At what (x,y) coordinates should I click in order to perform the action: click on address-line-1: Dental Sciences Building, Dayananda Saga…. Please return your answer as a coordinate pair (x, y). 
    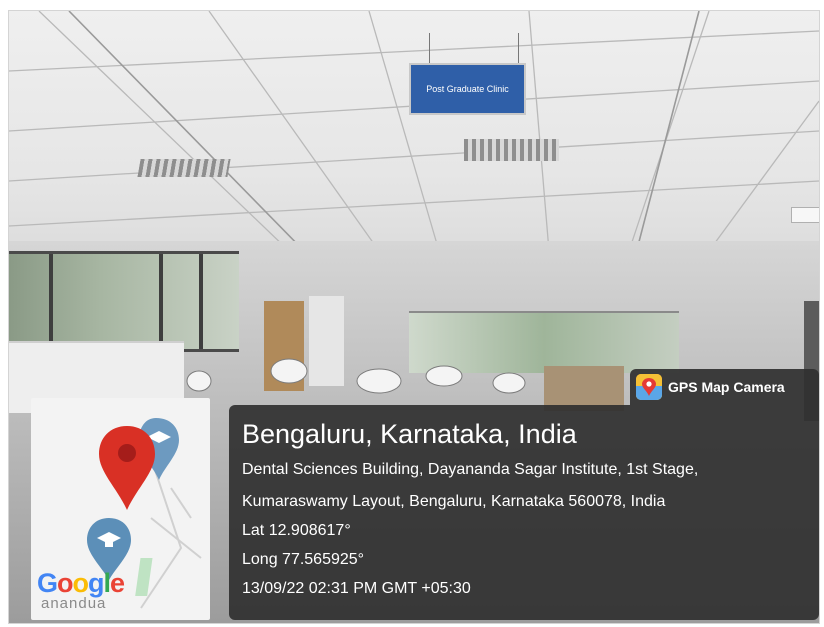
    Looking at the image, I should click on (470, 469).